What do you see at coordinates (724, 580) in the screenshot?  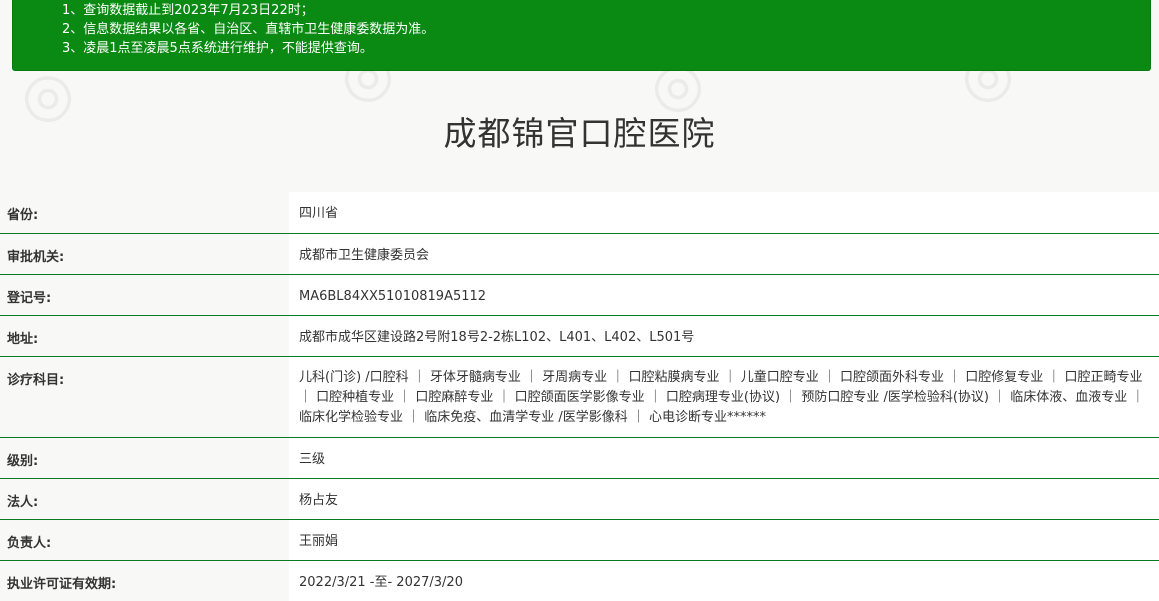 I see `field-value: 2022/3/21 -至- 2027/3/20` at bounding box center [724, 580].